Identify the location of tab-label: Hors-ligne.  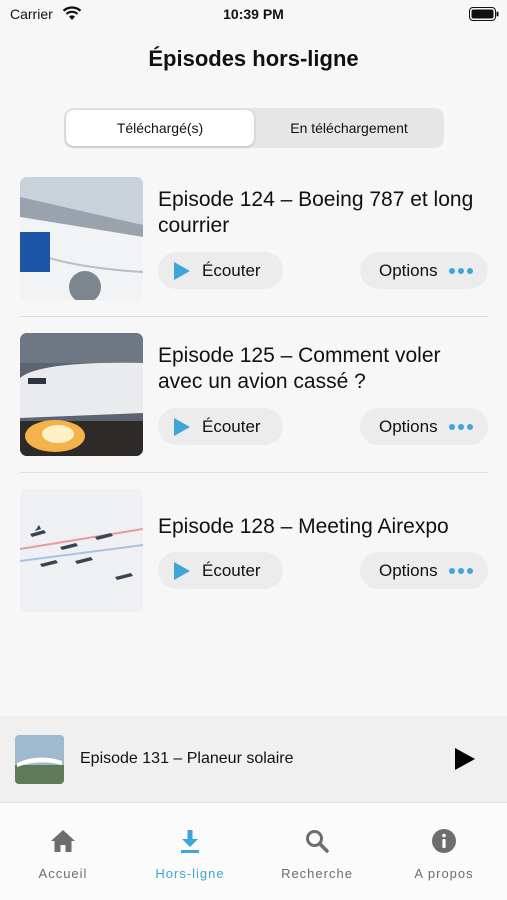
(190, 873).